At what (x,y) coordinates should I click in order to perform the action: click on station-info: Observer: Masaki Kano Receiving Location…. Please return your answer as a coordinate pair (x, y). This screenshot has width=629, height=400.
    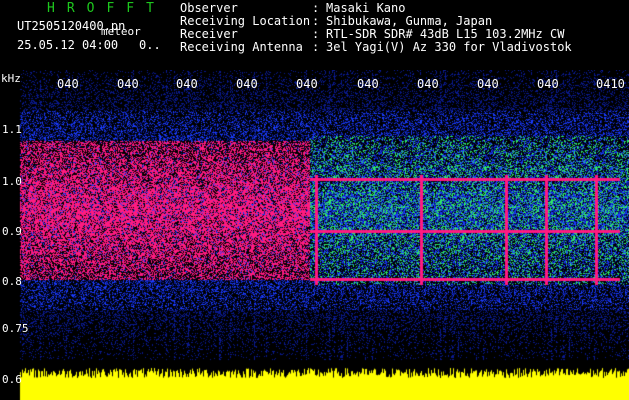
    Looking at the image, I should click on (376, 28).